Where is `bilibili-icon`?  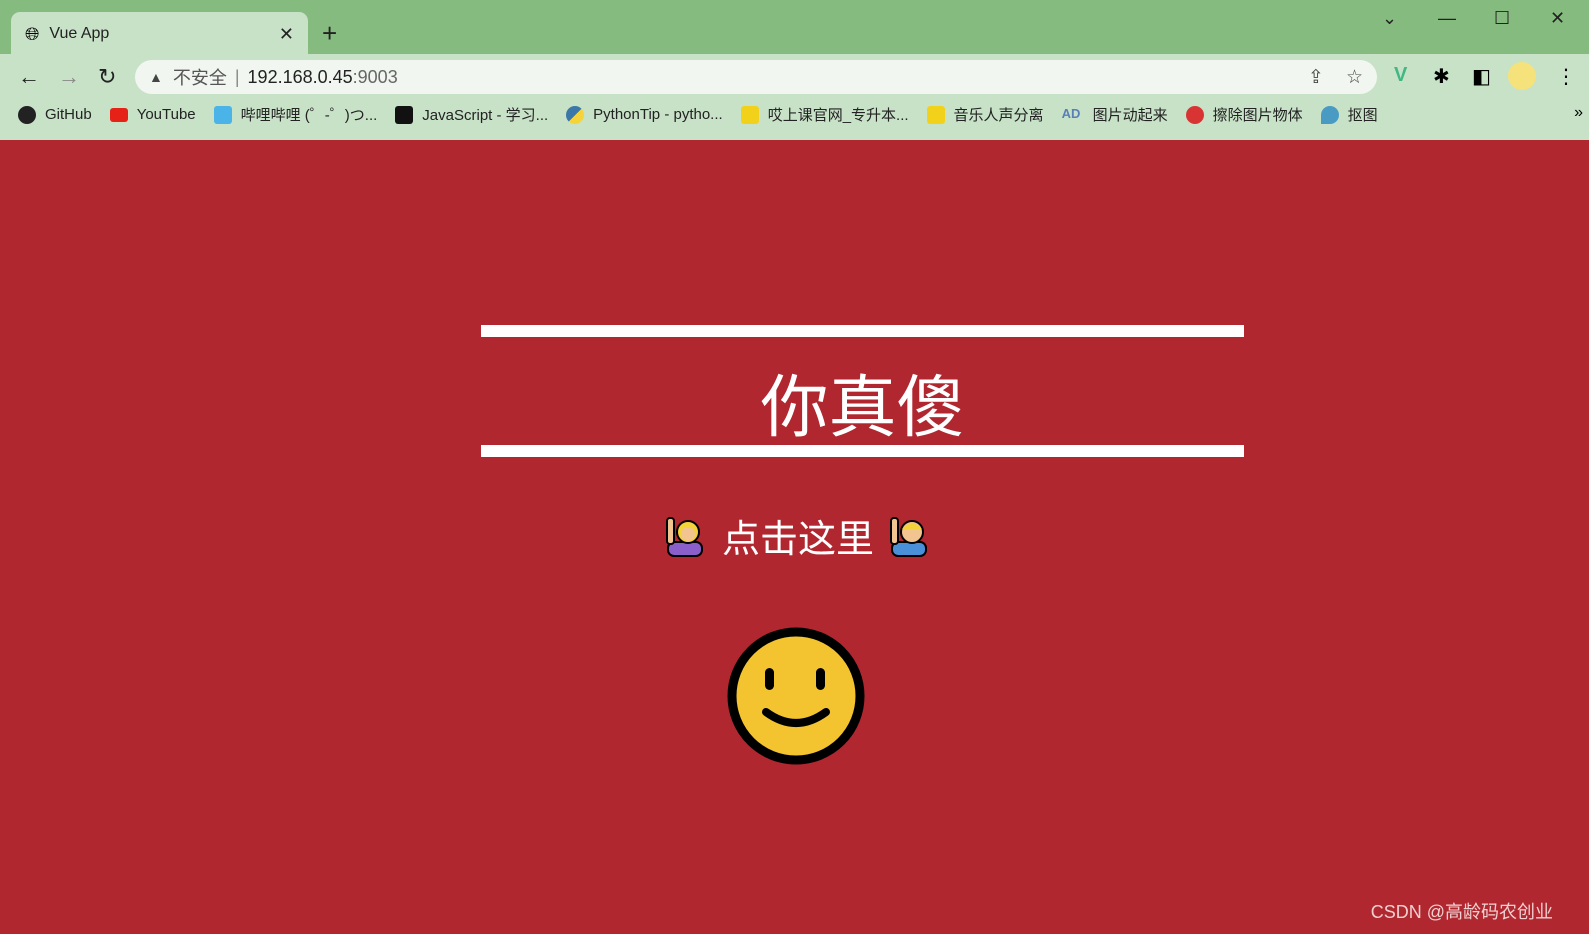
bilibili-icon is located at coordinates (222, 114).